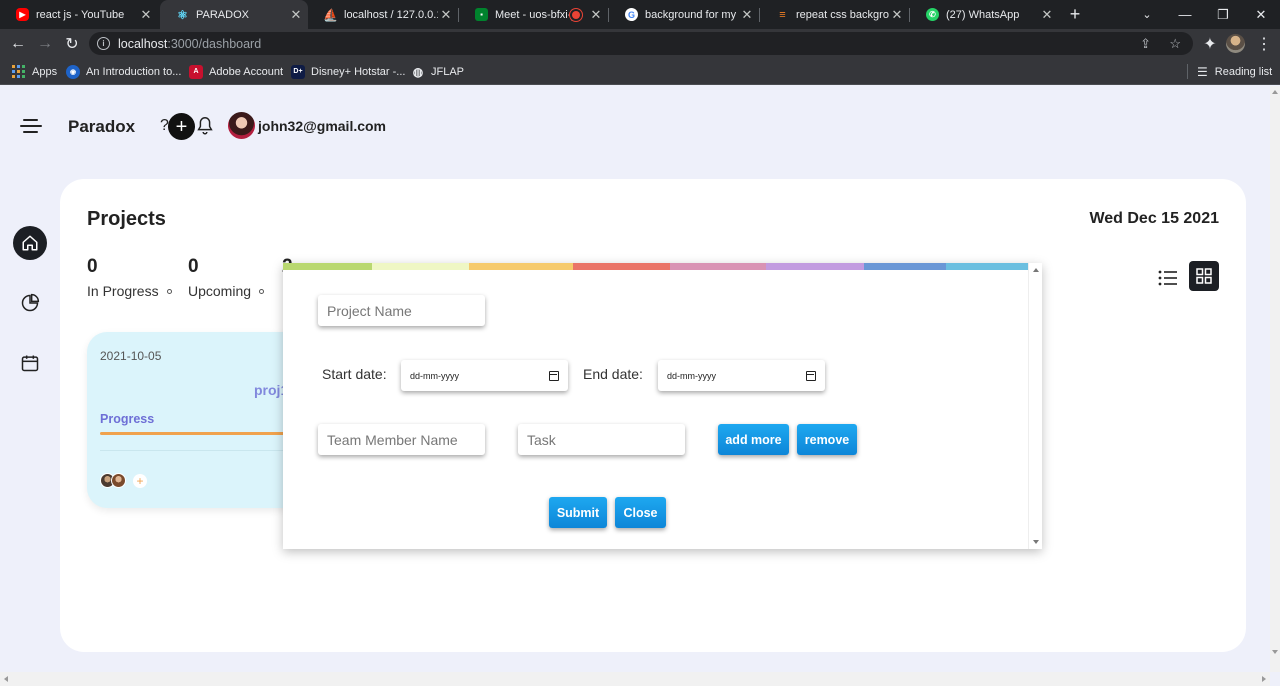 Image resolution: width=1280 pixels, height=686 pixels. Describe the element at coordinates (330, 14) in the screenshot. I see `phpmyadmin-icon: ⛵` at that location.